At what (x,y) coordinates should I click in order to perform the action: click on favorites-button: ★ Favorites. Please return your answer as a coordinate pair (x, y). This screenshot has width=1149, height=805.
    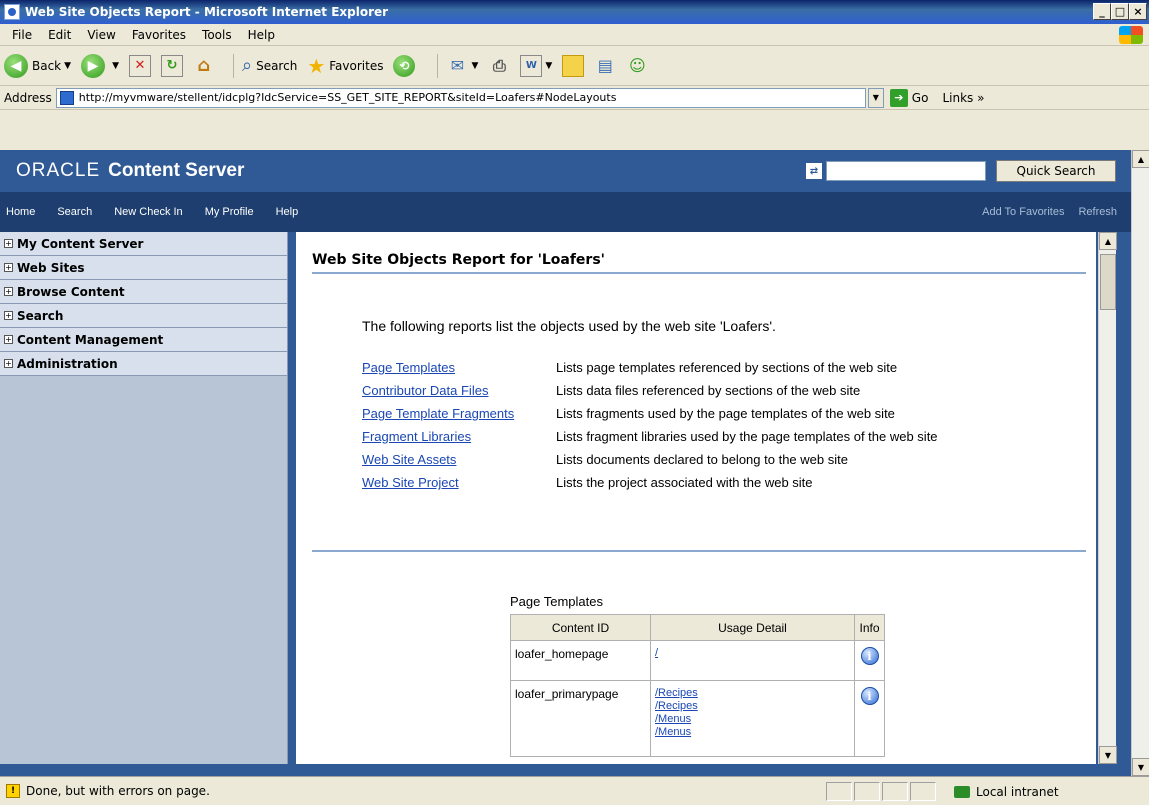
    Looking at the image, I should click on (345, 66).